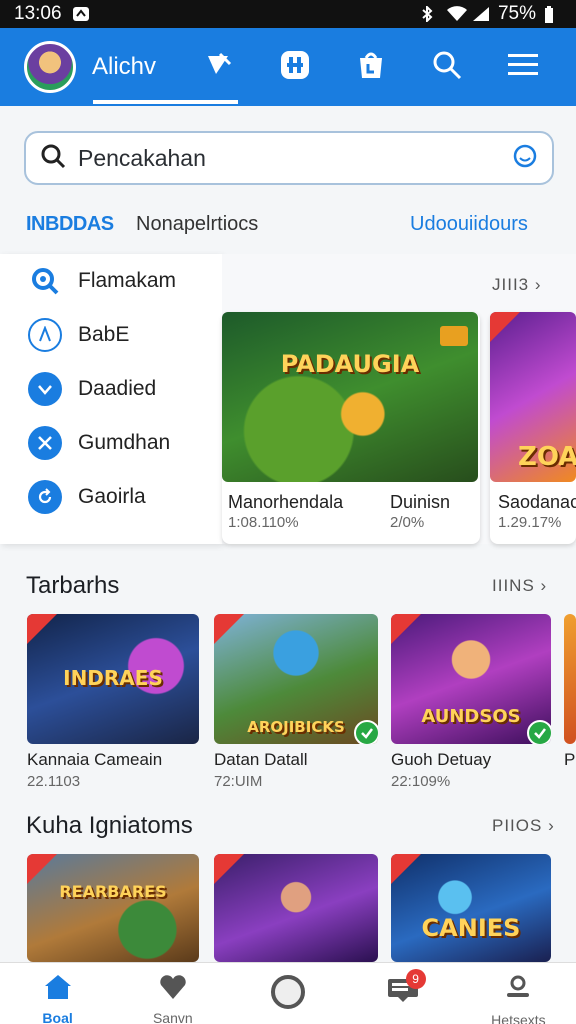 The width and height of the screenshot is (576, 1024). What do you see at coordinates (219, 67) in the screenshot?
I see `play-icon` at bounding box center [219, 67].